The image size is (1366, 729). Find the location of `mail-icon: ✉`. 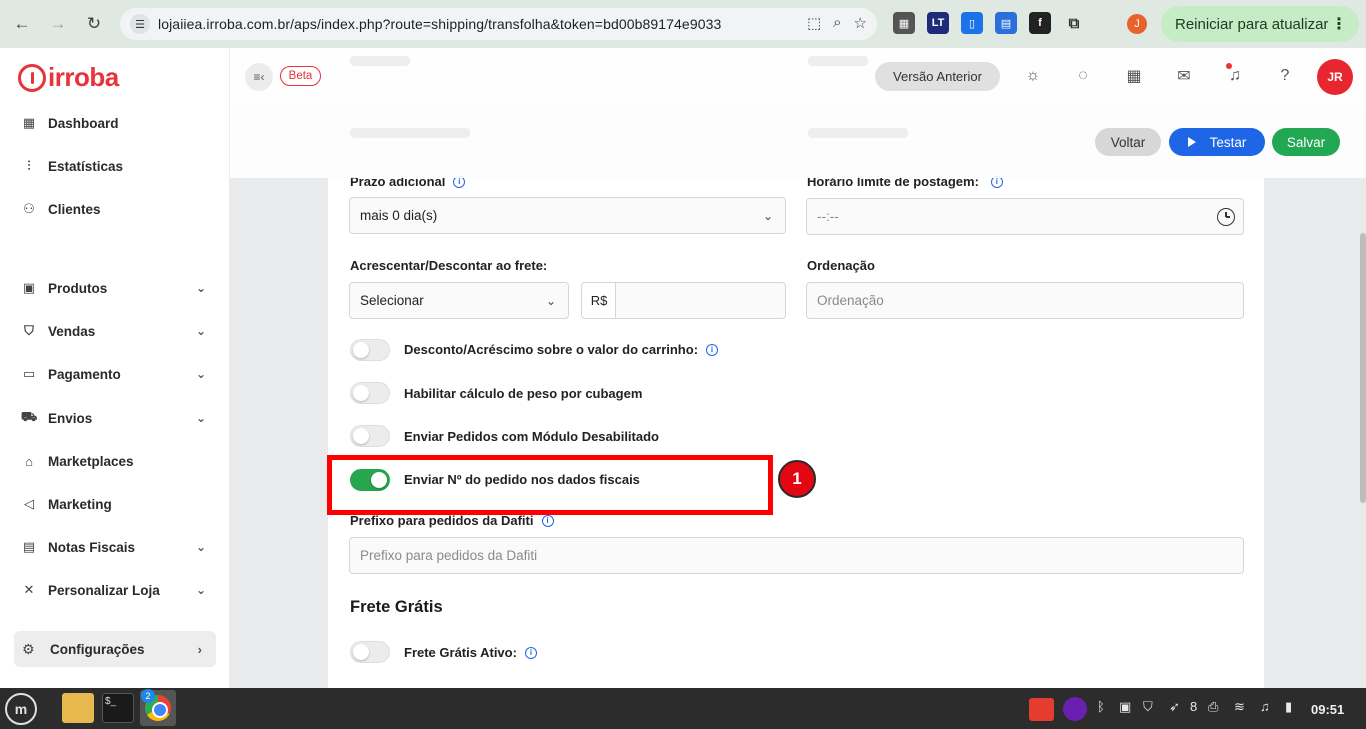

mail-icon: ✉ is located at coordinates (1184, 76).